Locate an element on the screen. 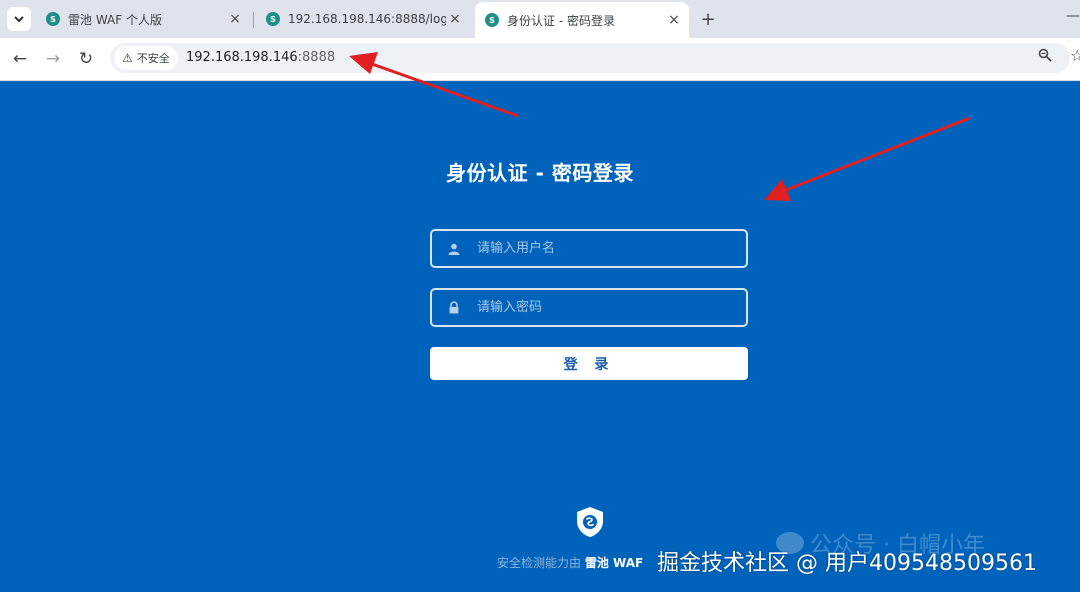 The height and width of the screenshot is (592, 1080). user-icon is located at coordinates (454, 249).